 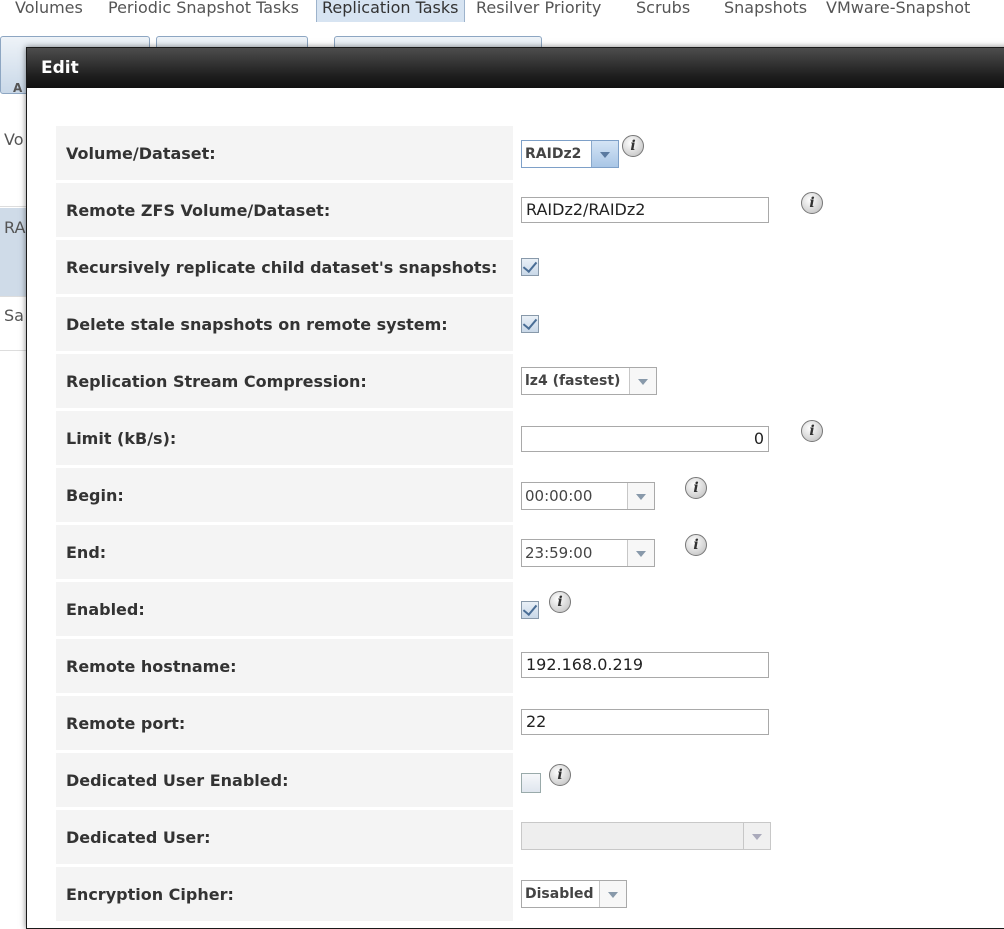 What do you see at coordinates (203, 11) in the screenshot?
I see `tab-periodic-snapshot-tasks: Periodic Snapshot Tasks` at bounding box center [203, 11].